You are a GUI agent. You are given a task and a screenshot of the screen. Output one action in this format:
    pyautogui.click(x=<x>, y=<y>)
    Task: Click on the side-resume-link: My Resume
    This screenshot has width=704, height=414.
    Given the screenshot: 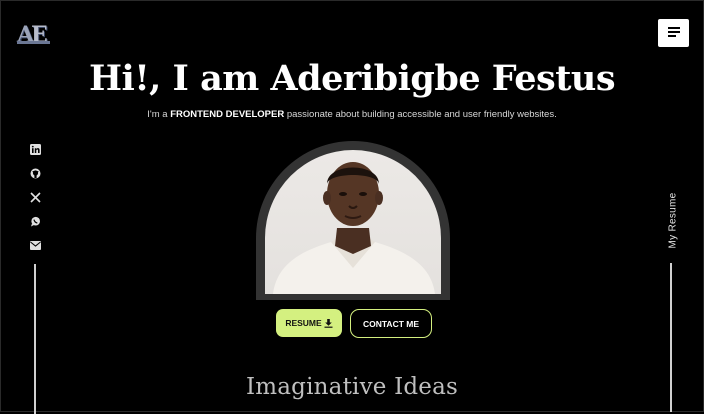 What is the action you would take?
    pyautogui.click(x=672, y=225)
    